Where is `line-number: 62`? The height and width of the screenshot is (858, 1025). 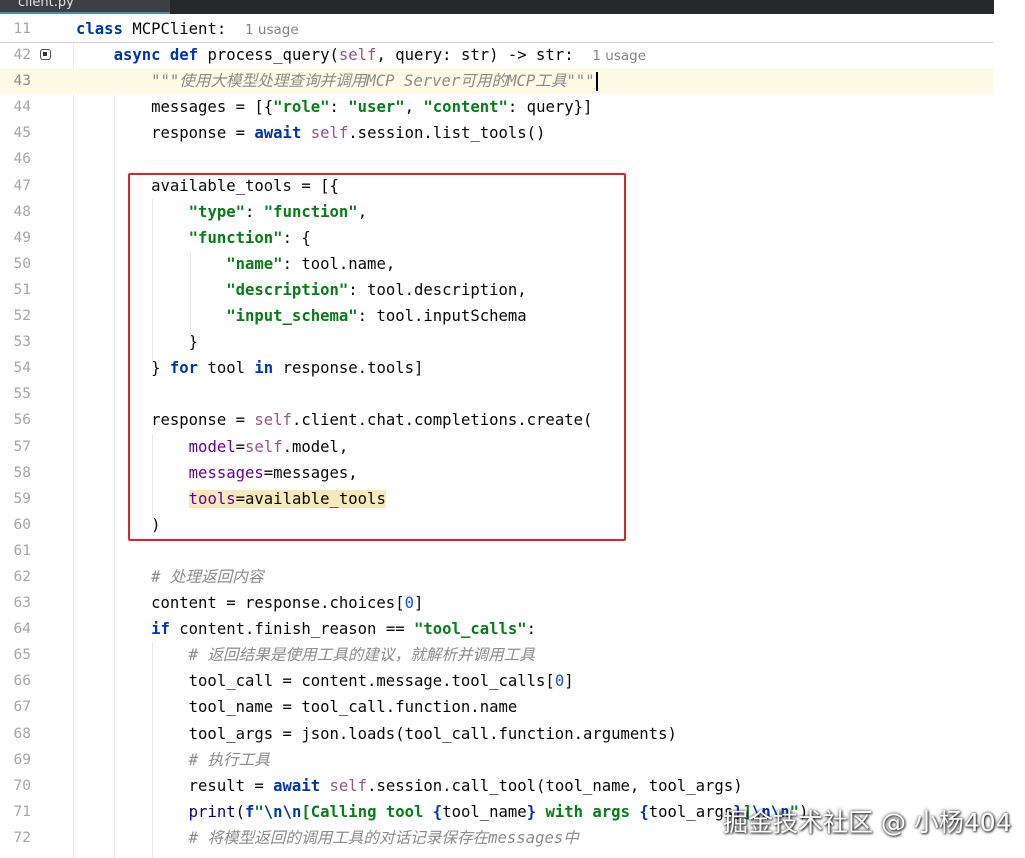
line-number: 62 is located at coordinates (22, 576).